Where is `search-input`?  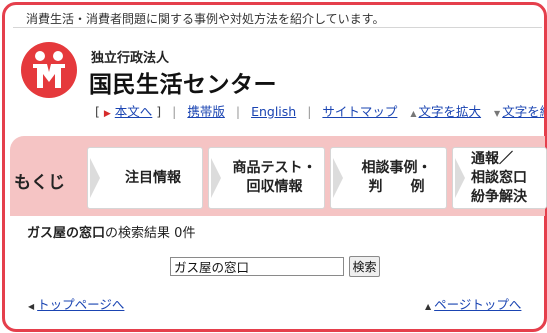 search-input is located at coordinates (257, 266).